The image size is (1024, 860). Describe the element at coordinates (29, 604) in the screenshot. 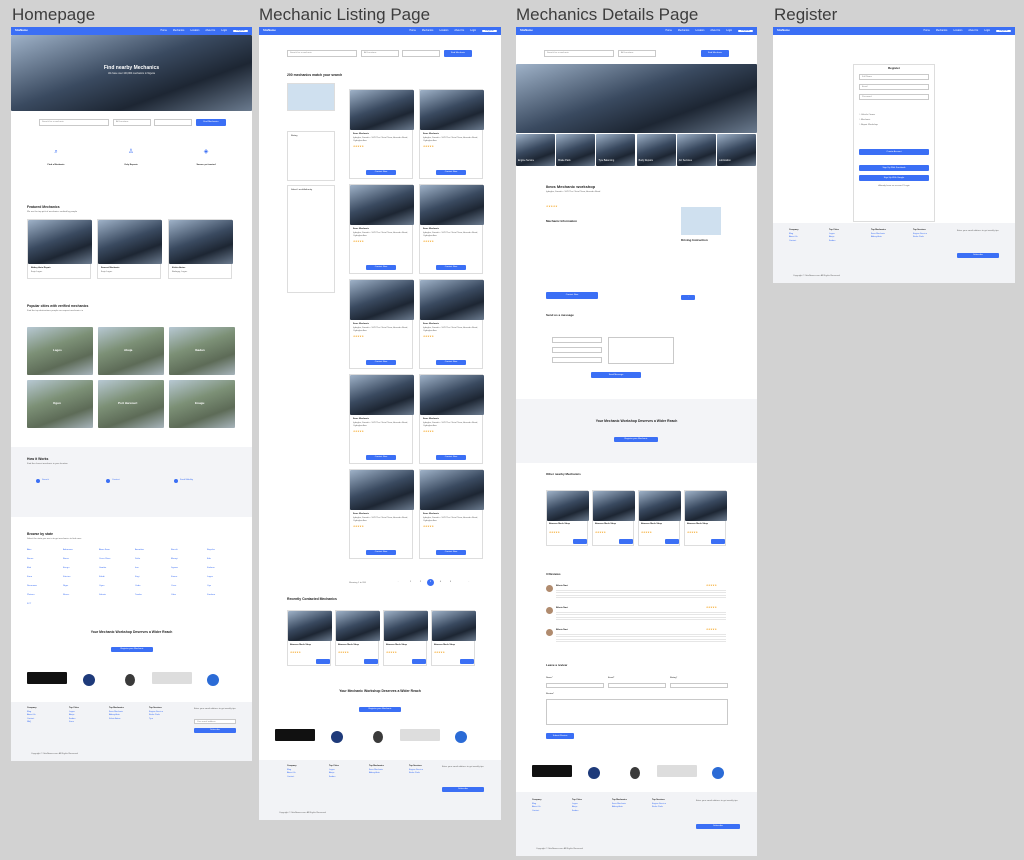

I see `state-link: FCT` at that location.